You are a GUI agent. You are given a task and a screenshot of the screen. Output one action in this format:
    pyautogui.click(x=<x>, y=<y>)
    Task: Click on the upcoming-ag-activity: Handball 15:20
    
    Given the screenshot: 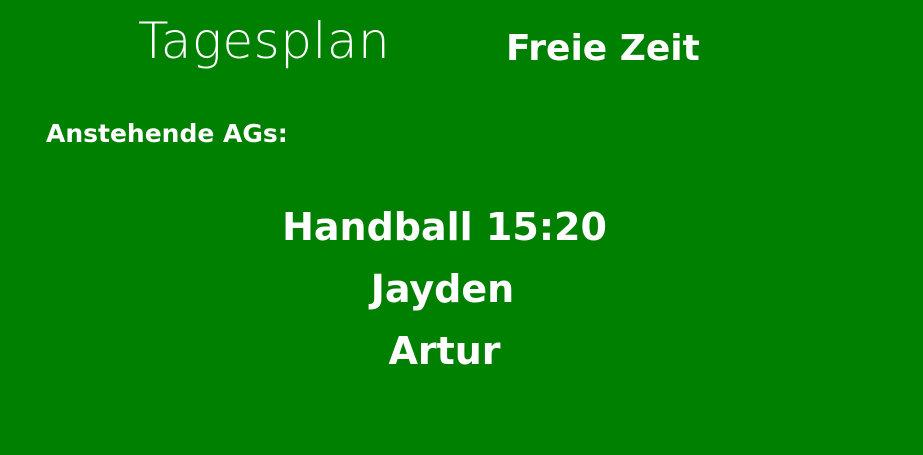 What is the action you would take?
    pyautogui.click(x=444, y=227)
    